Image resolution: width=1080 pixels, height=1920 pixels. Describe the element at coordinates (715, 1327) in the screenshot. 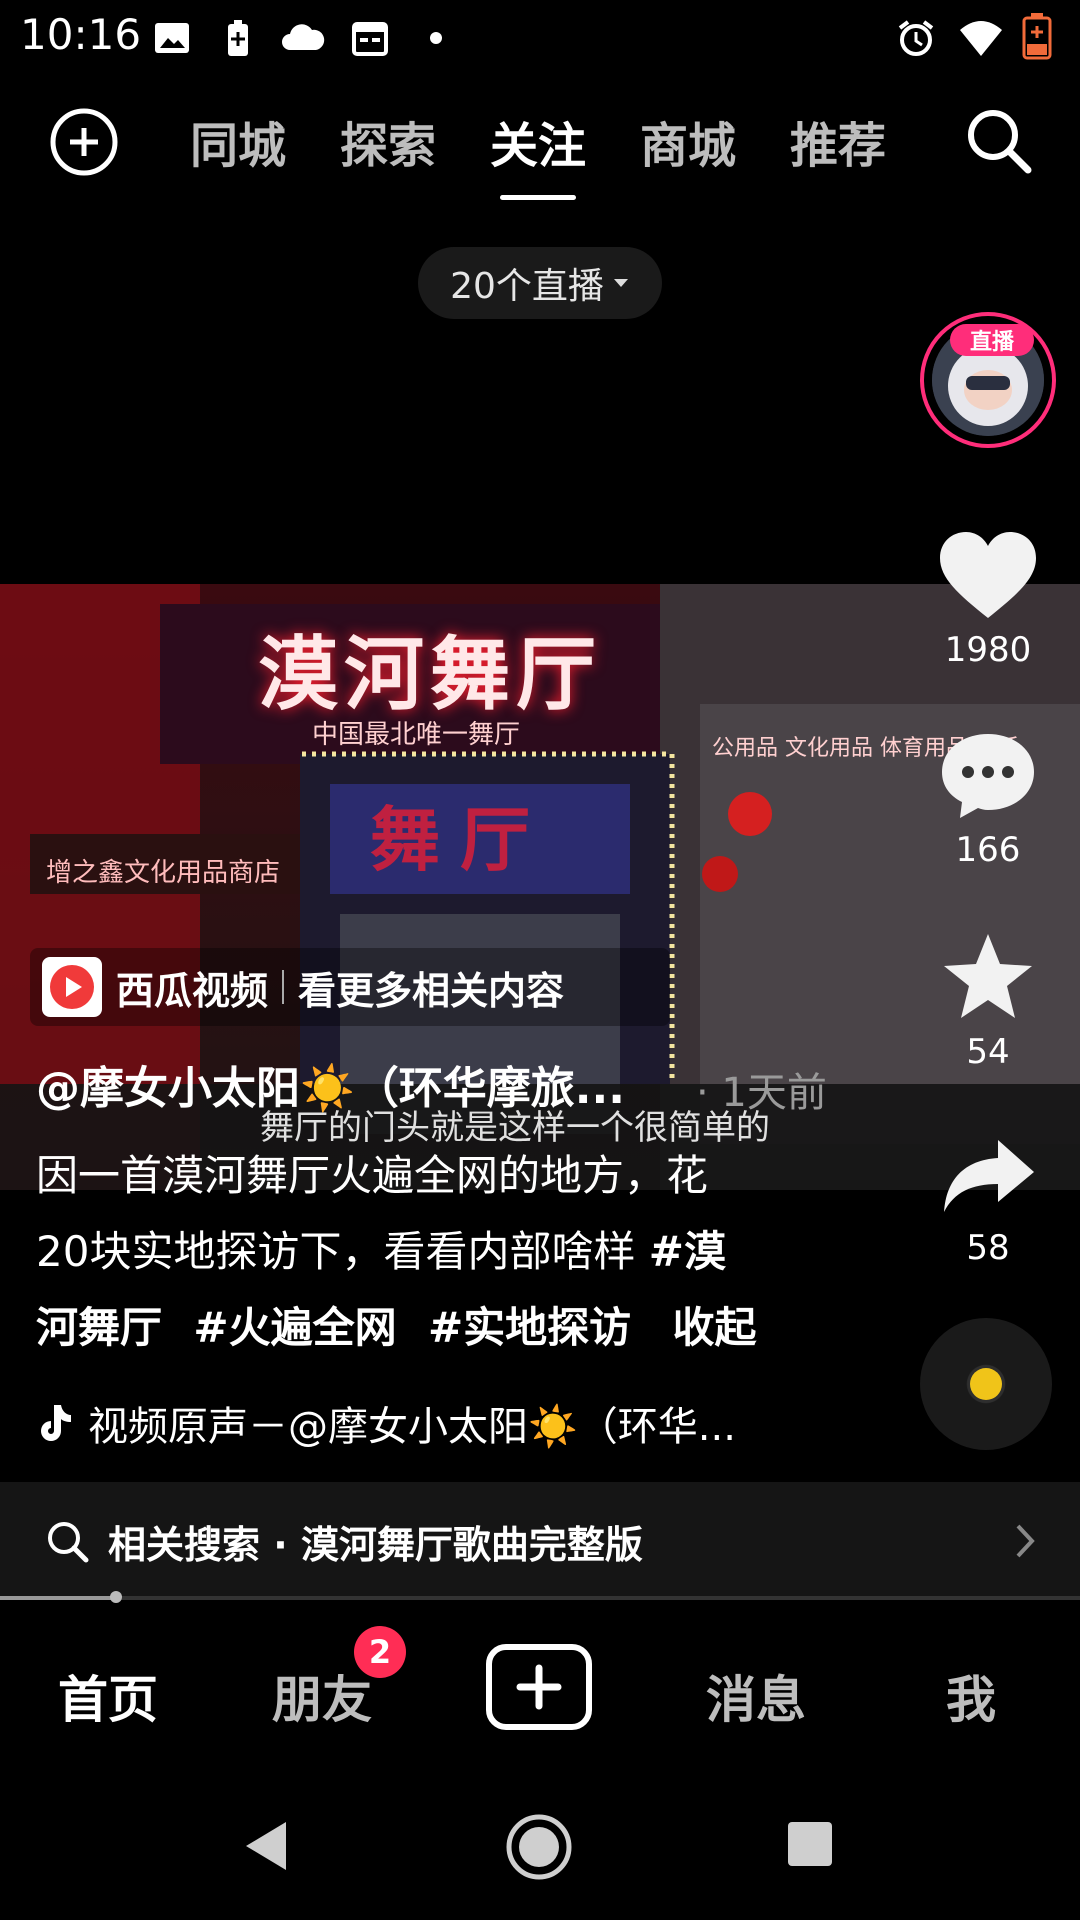

I see `collapse-button: 收起` at that location.